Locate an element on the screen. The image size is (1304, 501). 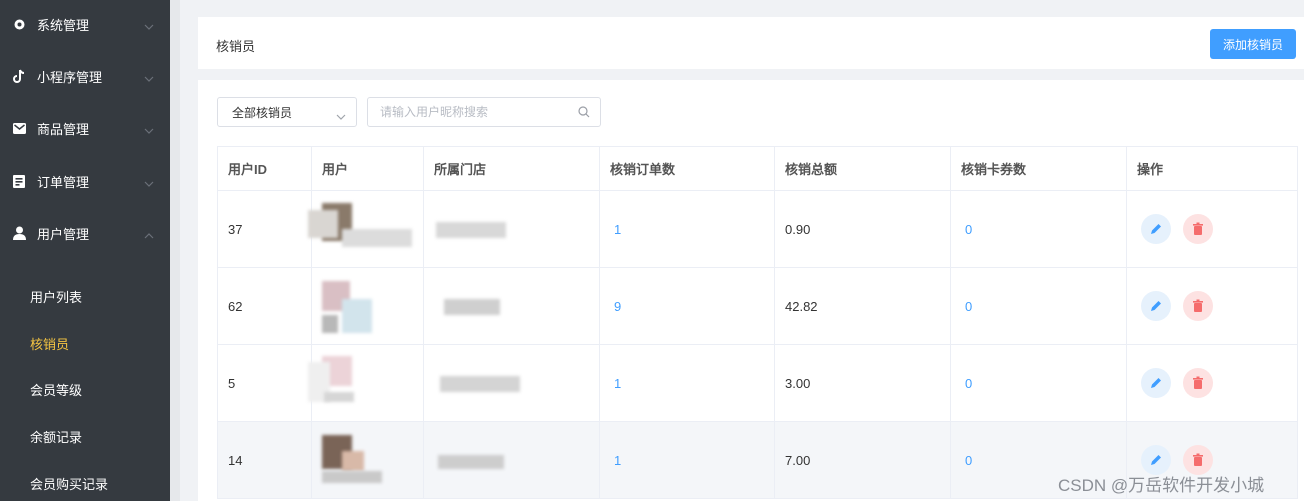
menu-user-label: 用户管理 is located at coordinates (63, 234).